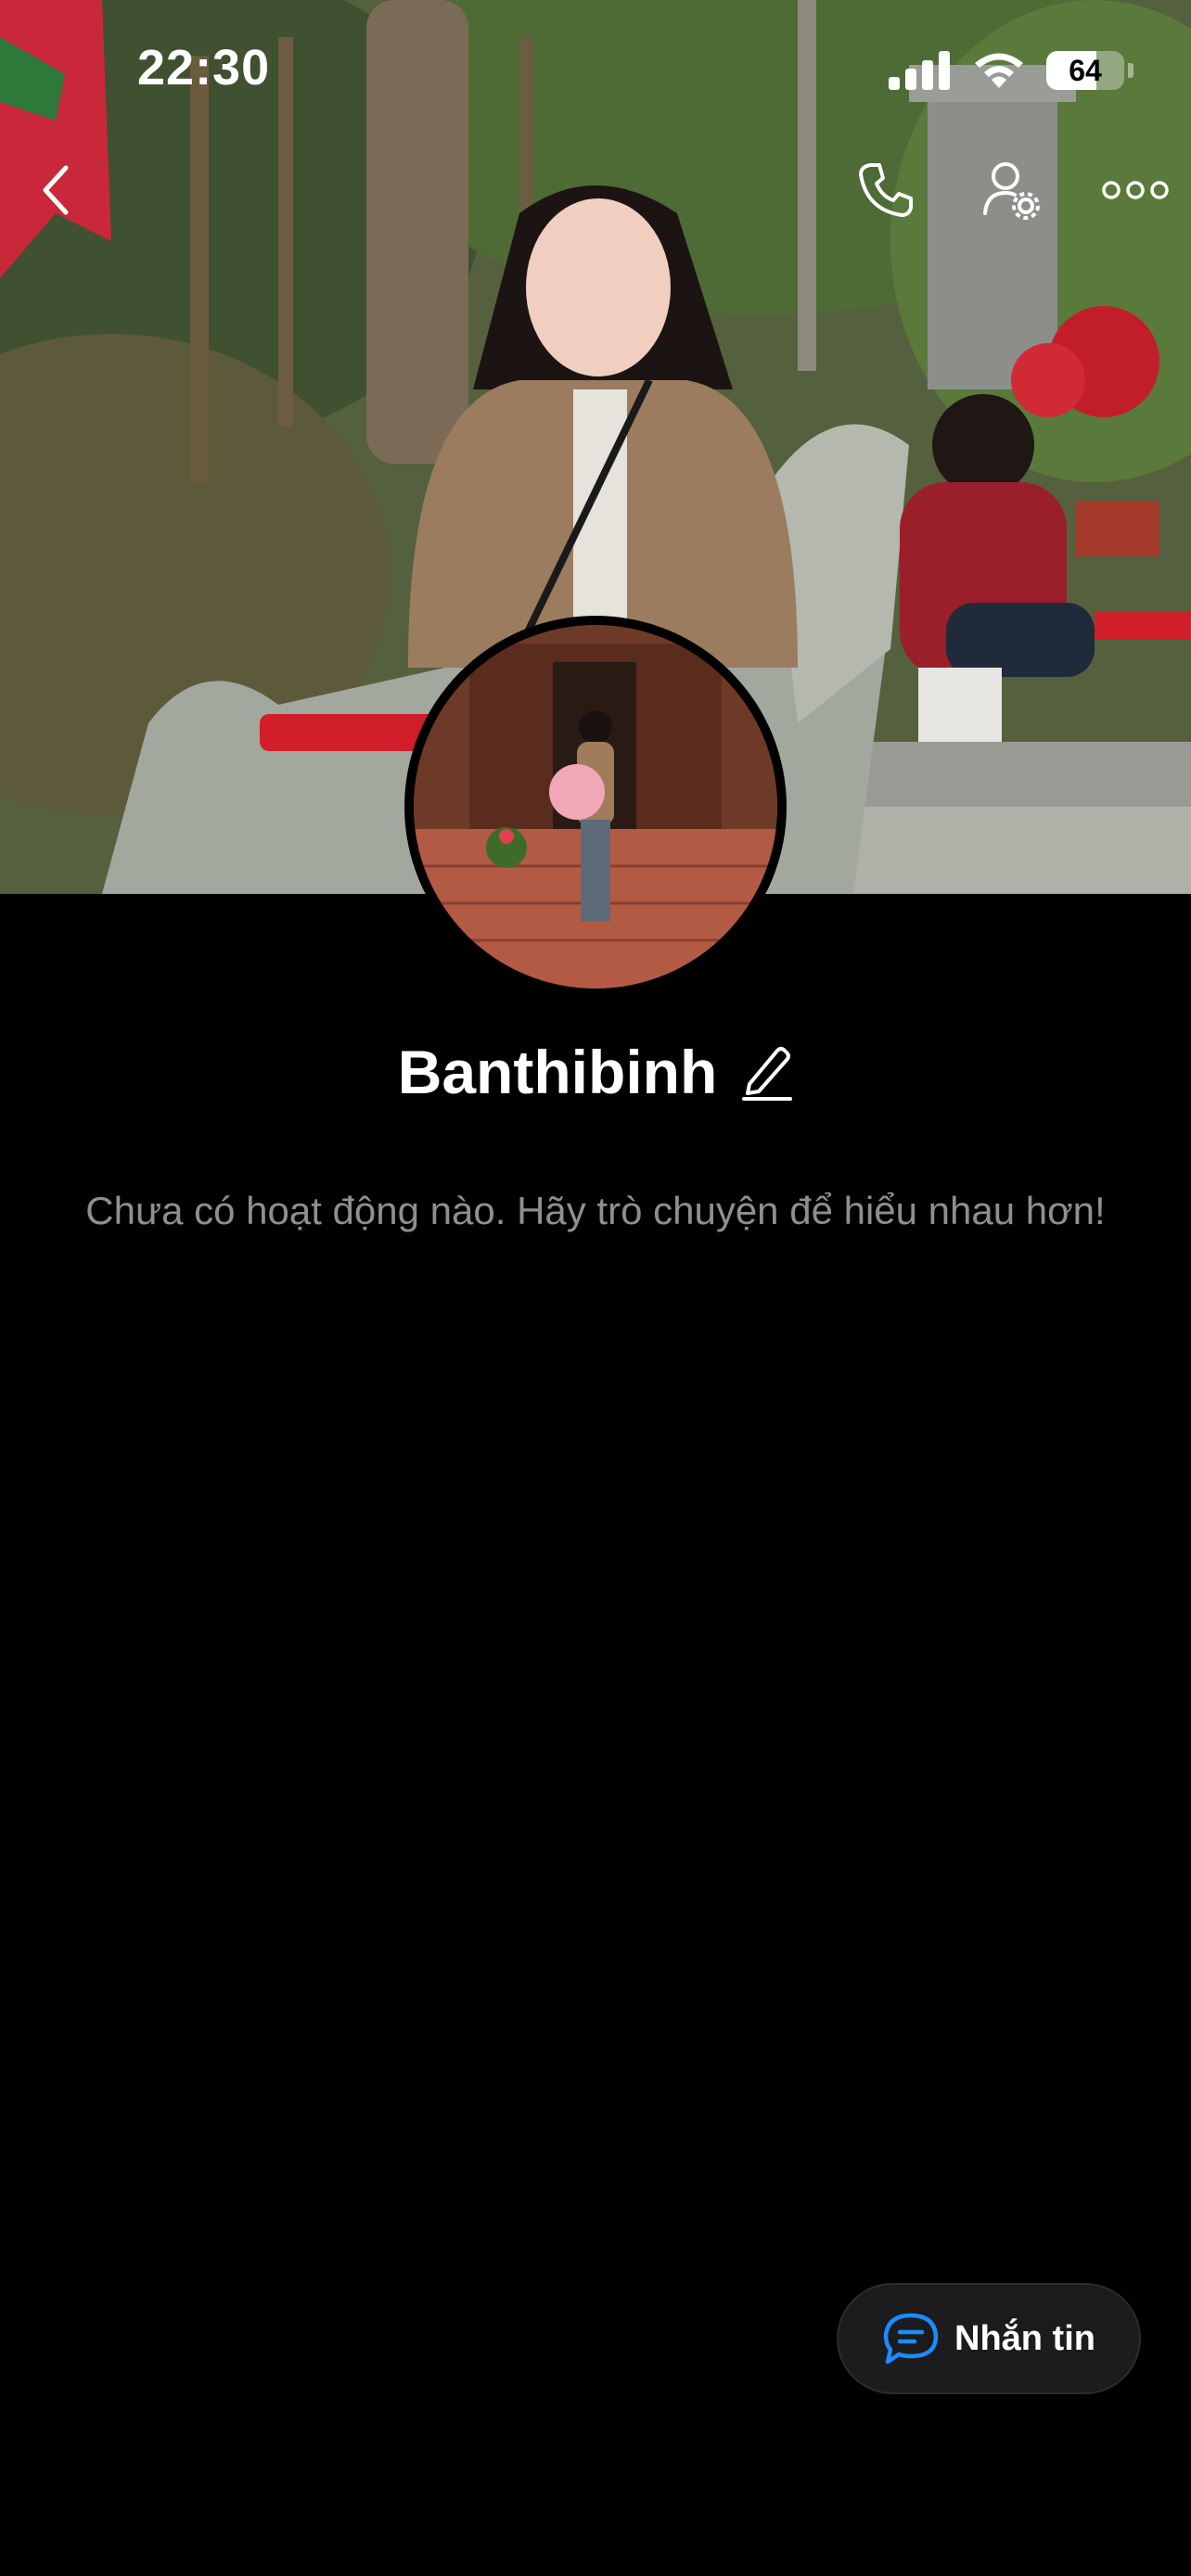 The width and height of the screenshot is (1191, 2576). I want to click on battery-icon: 64, so click(1085, 71).